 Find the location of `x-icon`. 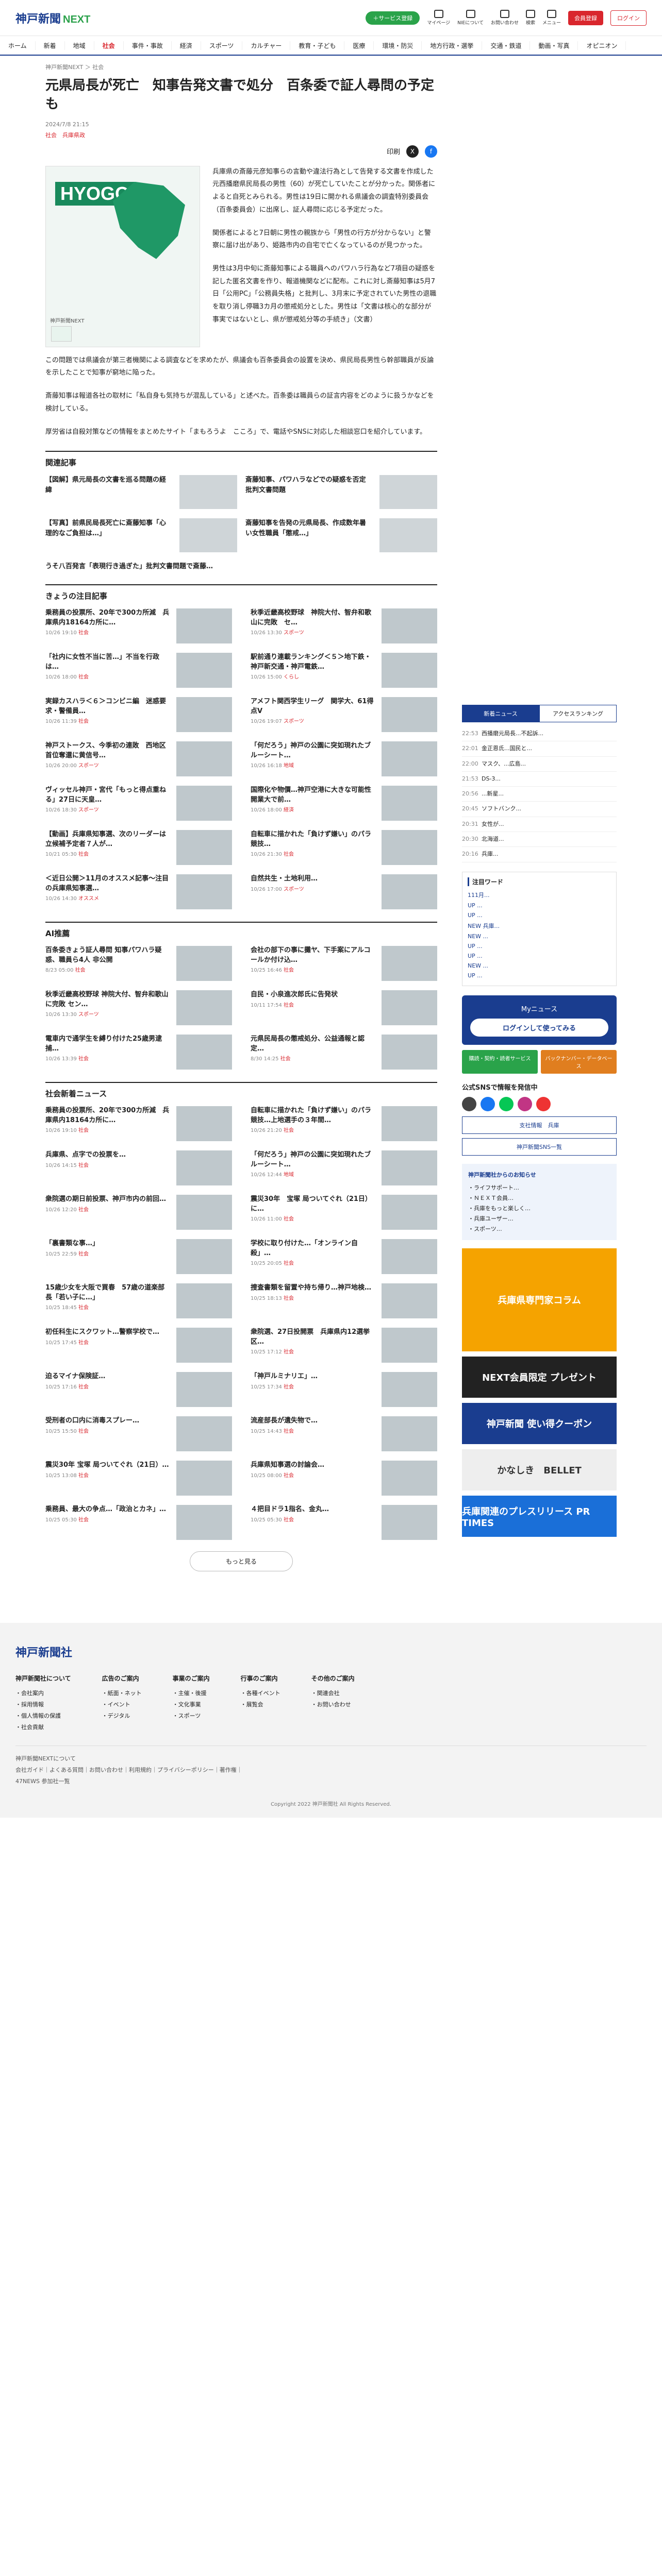

x-icon is located at coordinates (469, 1103).